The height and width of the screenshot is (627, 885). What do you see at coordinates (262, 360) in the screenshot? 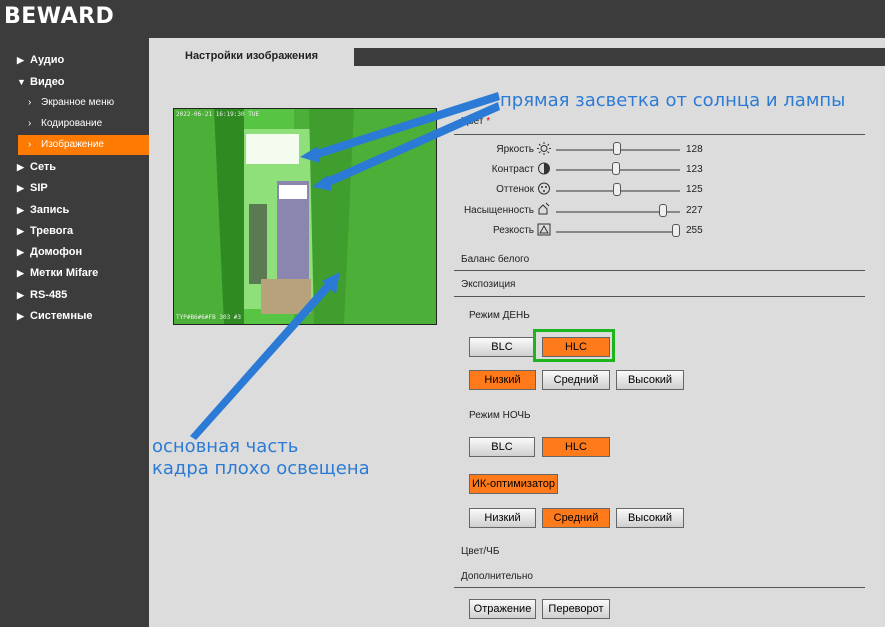
I see `arrow-to-dark-area` at bounding box center [262, 360].